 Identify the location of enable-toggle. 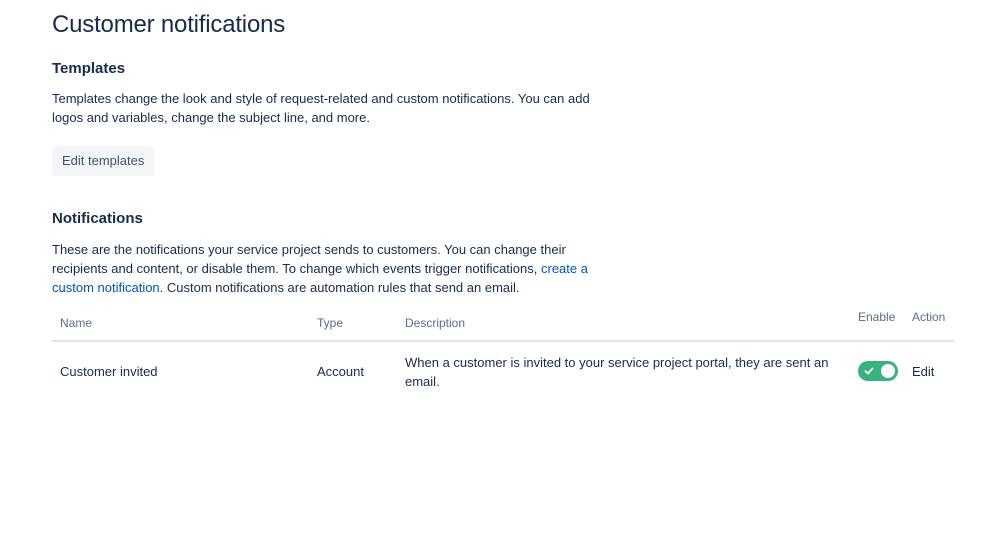
(878, 371).